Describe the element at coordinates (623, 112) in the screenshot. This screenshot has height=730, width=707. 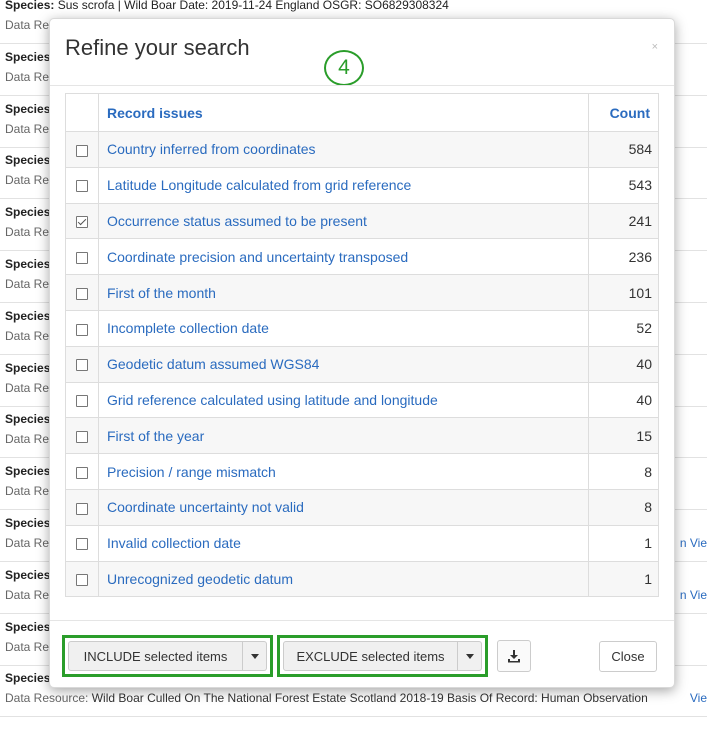
I see `header-count: Count` at that location.